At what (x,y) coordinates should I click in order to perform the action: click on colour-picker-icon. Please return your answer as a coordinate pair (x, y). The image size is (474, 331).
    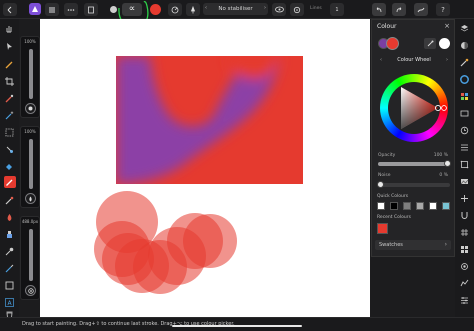
    Looking at the image, I should click on (430, 43).